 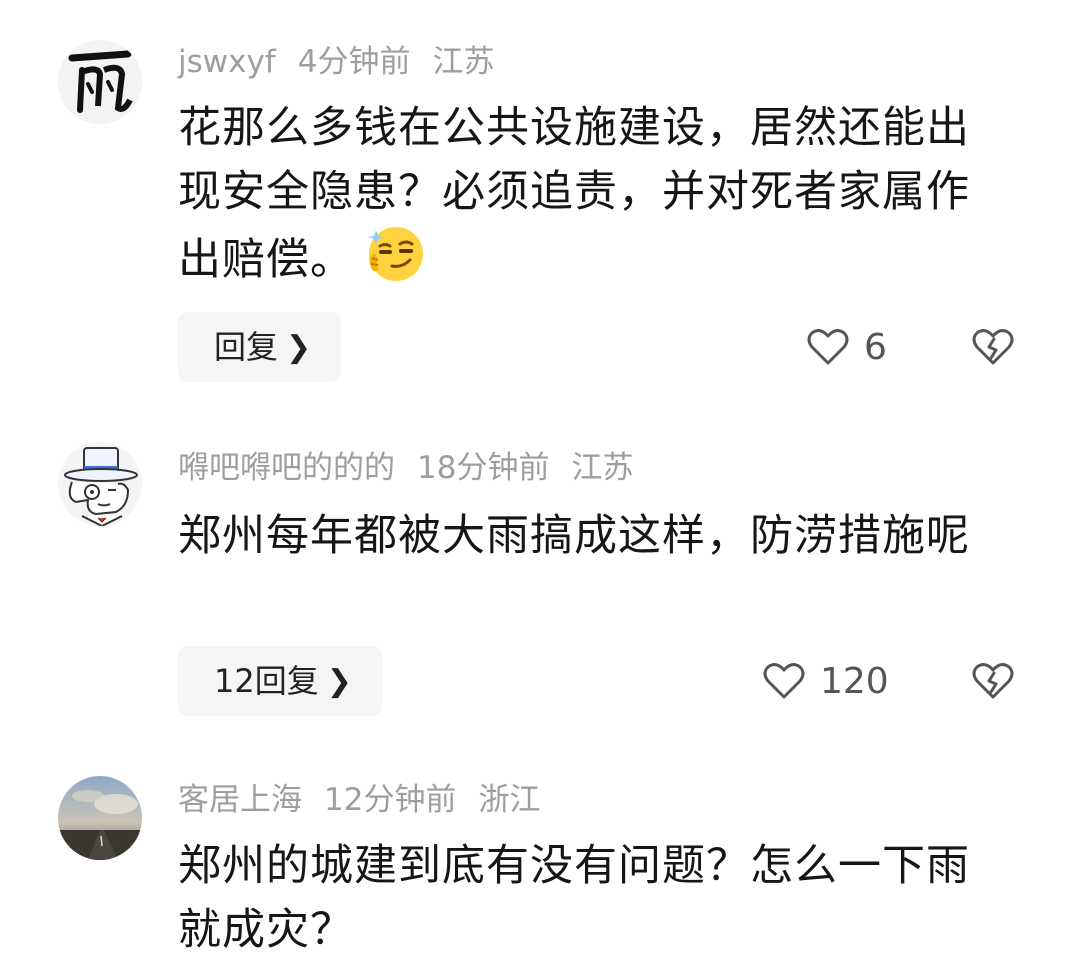 What do you see at coordinates (854, 681) in the screenshot?
I see `like-count: 120` at bounding box center [854, 681].